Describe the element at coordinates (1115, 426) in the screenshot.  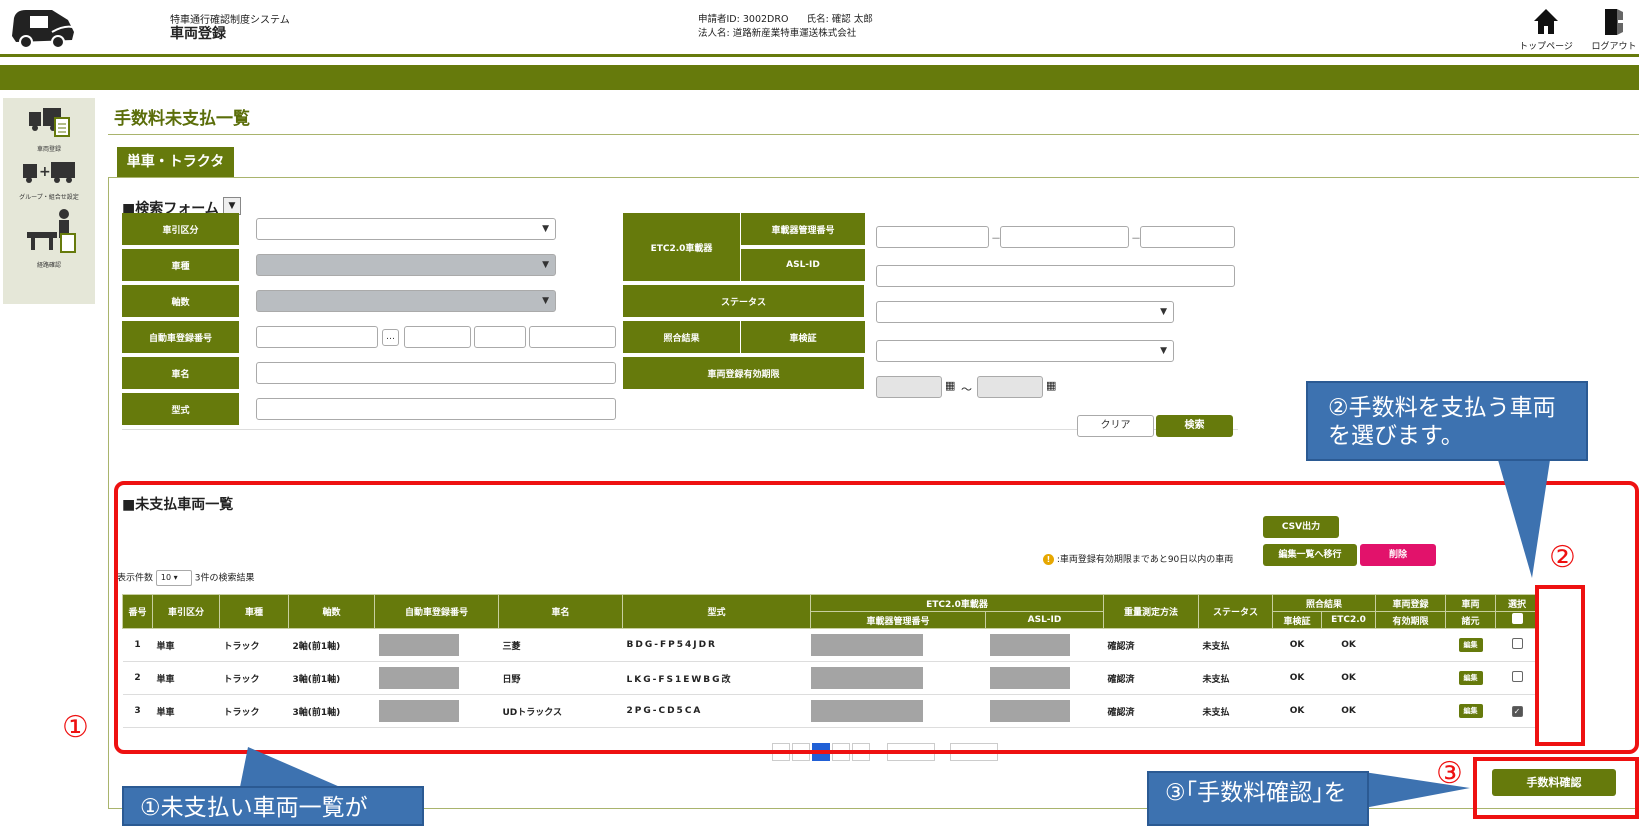
I see `clear-button: クリア` at that location.